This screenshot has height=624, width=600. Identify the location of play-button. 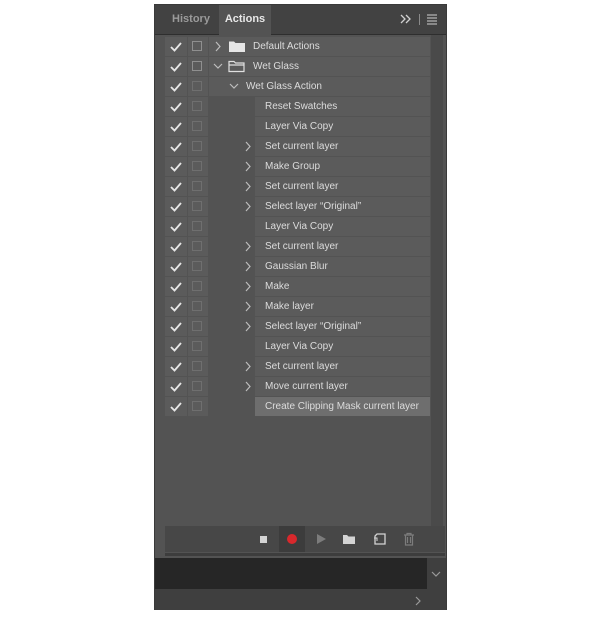
(321, 539).